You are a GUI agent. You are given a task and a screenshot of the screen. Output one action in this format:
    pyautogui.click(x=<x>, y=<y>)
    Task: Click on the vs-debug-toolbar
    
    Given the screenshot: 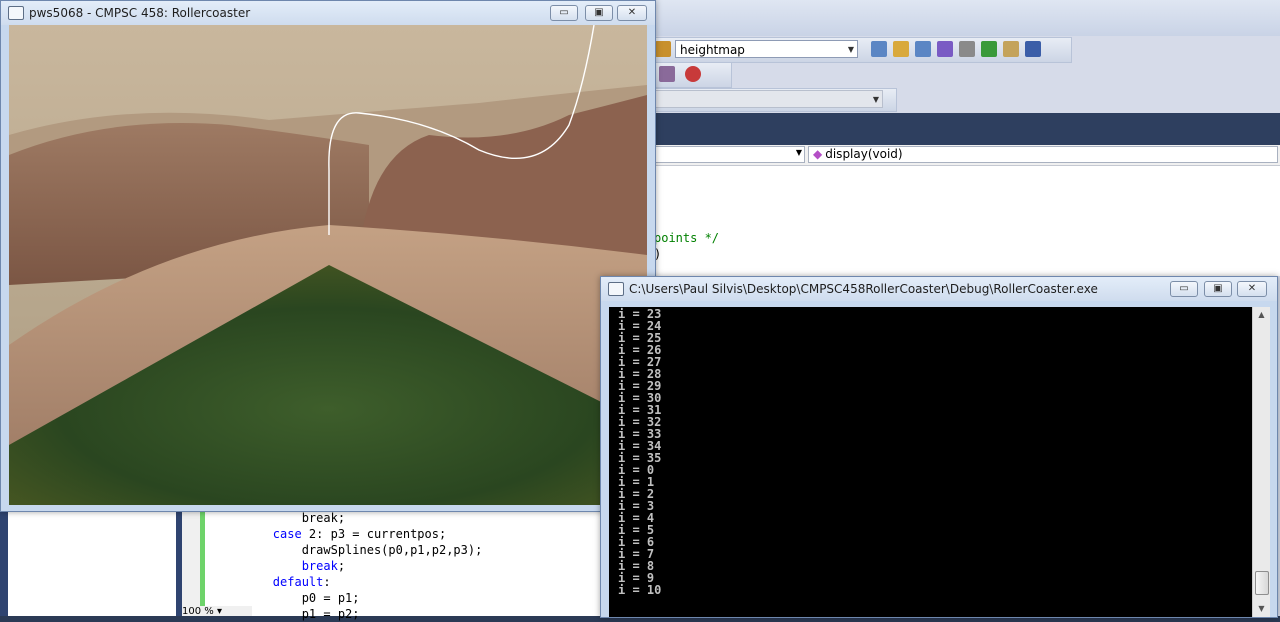 What is the action you would take?
    pyautogui.click(x=691, y=75)
    